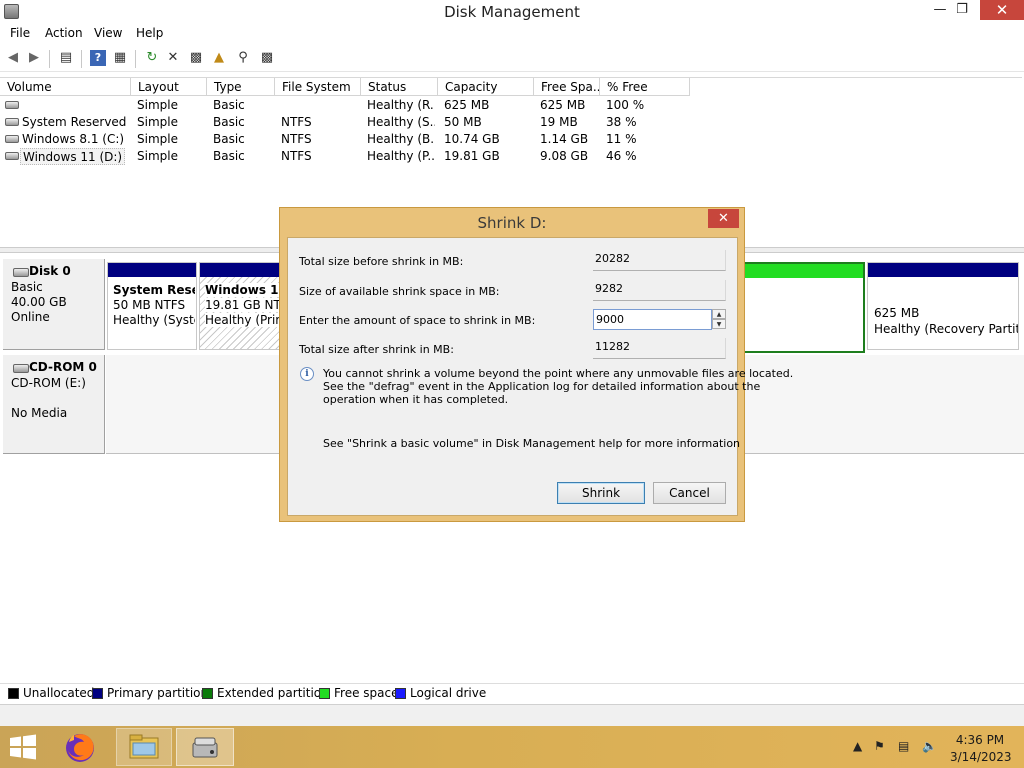 This screenshot has height=768, width=1024. I want to click on legend-label: Extended partition, so click(273, 693).